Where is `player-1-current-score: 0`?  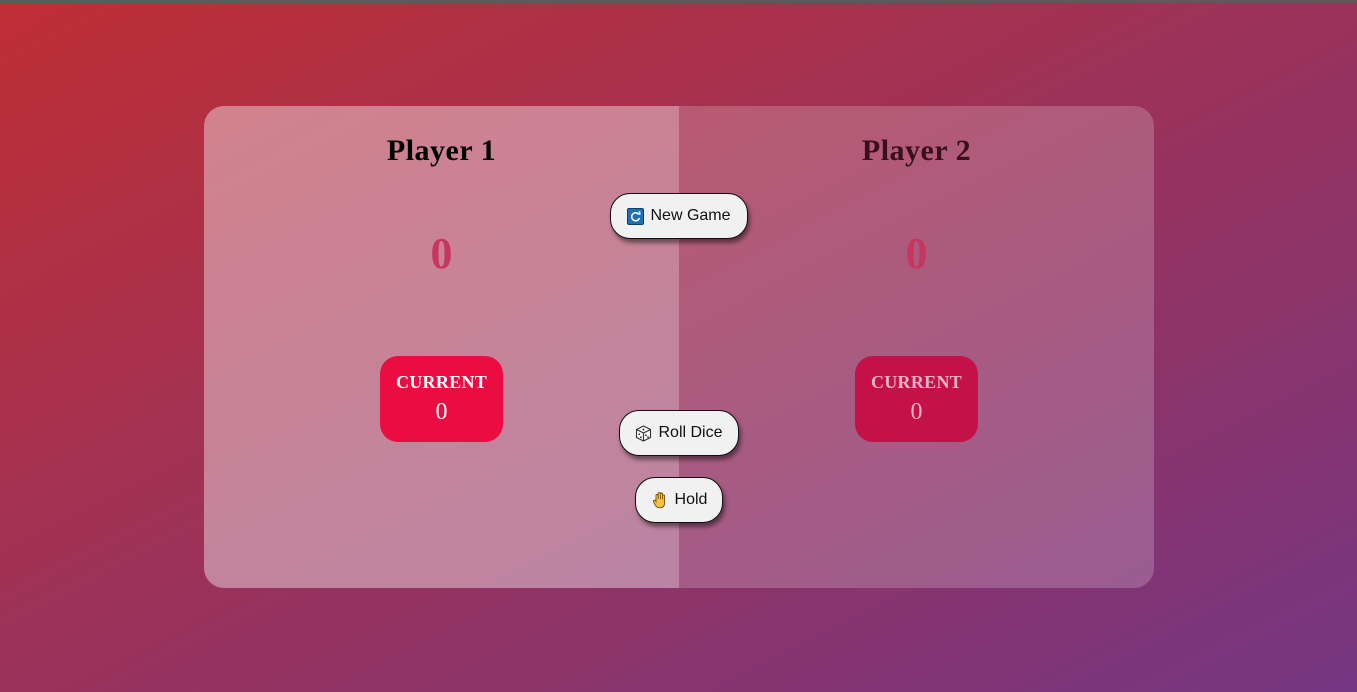
player-1-current-score: 0 is located at coordinates (441, 412).